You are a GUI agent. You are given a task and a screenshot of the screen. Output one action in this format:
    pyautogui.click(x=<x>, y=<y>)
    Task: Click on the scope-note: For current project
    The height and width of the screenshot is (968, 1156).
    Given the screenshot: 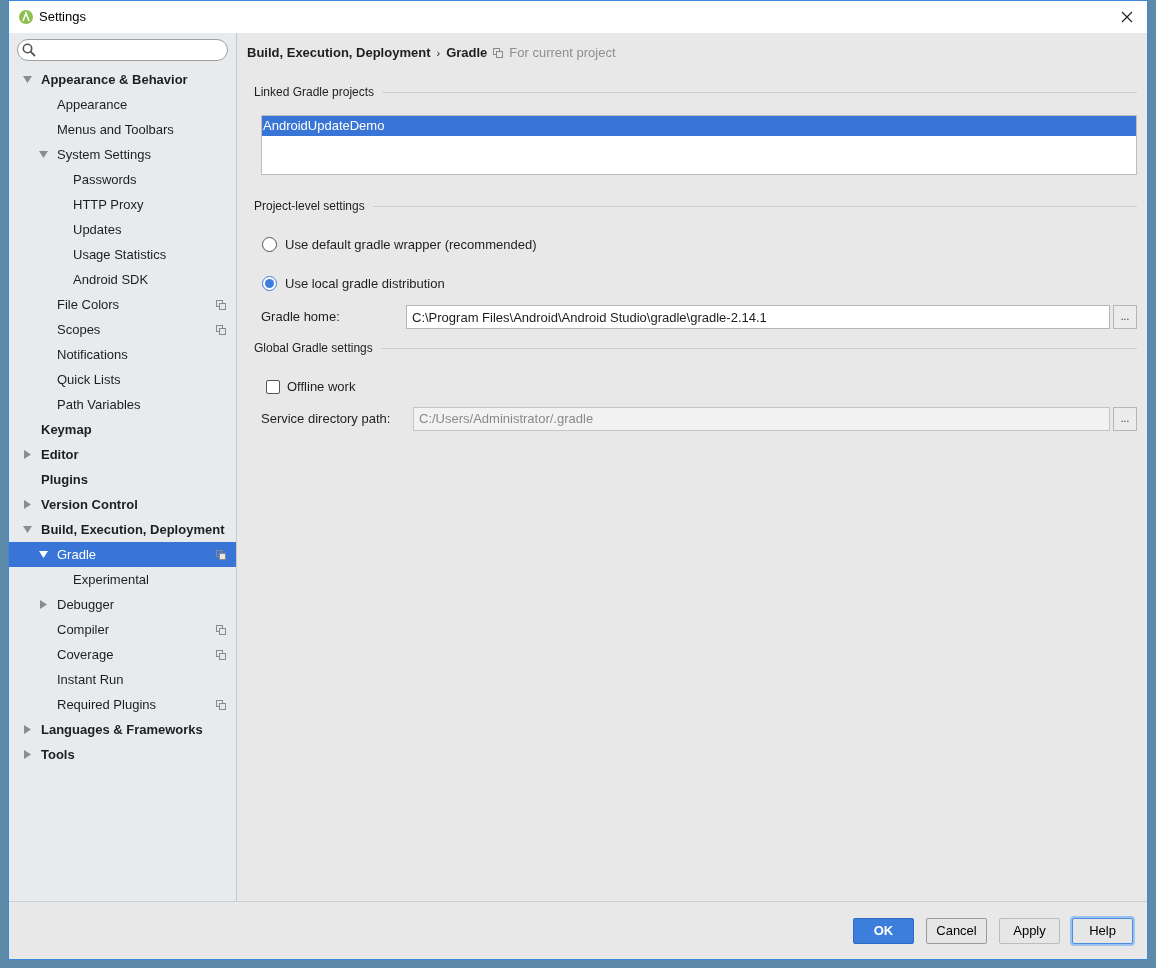 What is the action you would take?
    pyautogui.click(x=562, y=53)
    